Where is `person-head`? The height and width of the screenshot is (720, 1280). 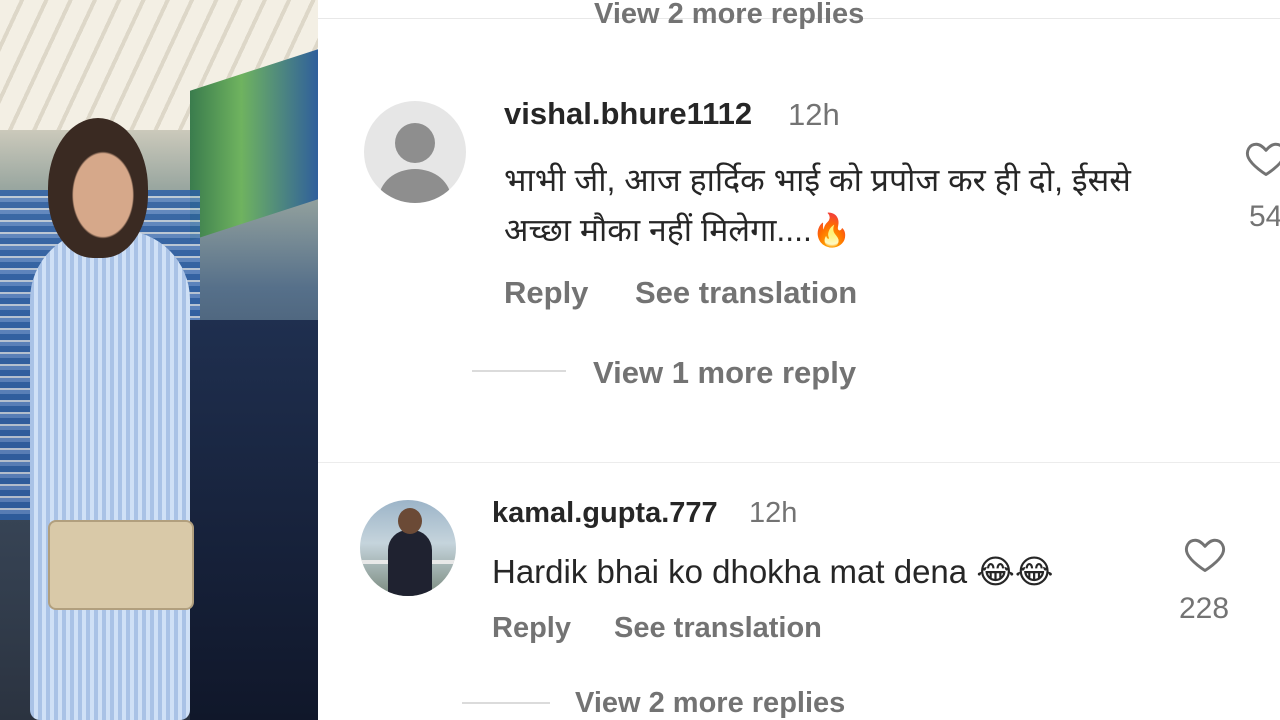
person-head is located at coordinates (98, 188).